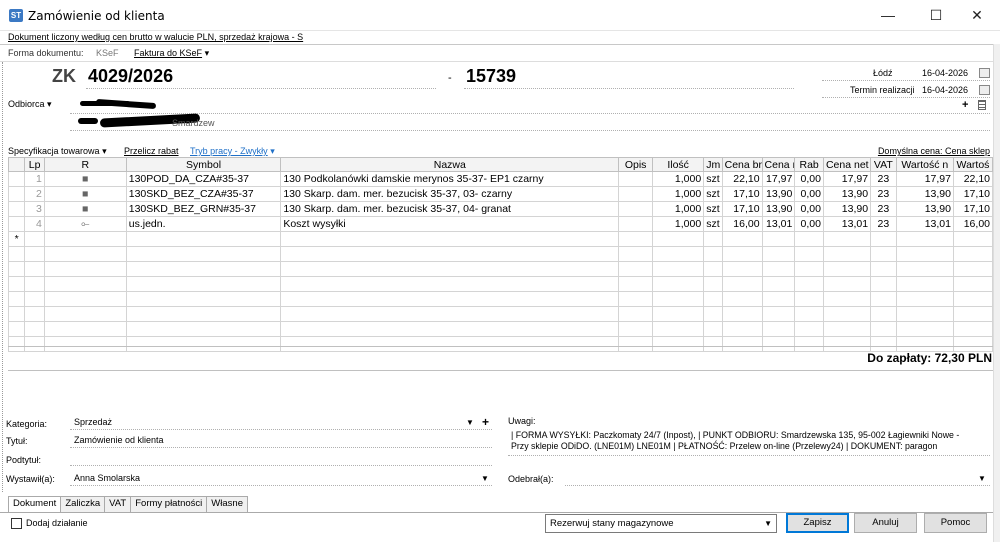 Image resolution: width=1000 pixels, height=542 pixels. I want to click on cell-symbol: 130SKD_BEZ_CZA#35-37, so click(203, 194).